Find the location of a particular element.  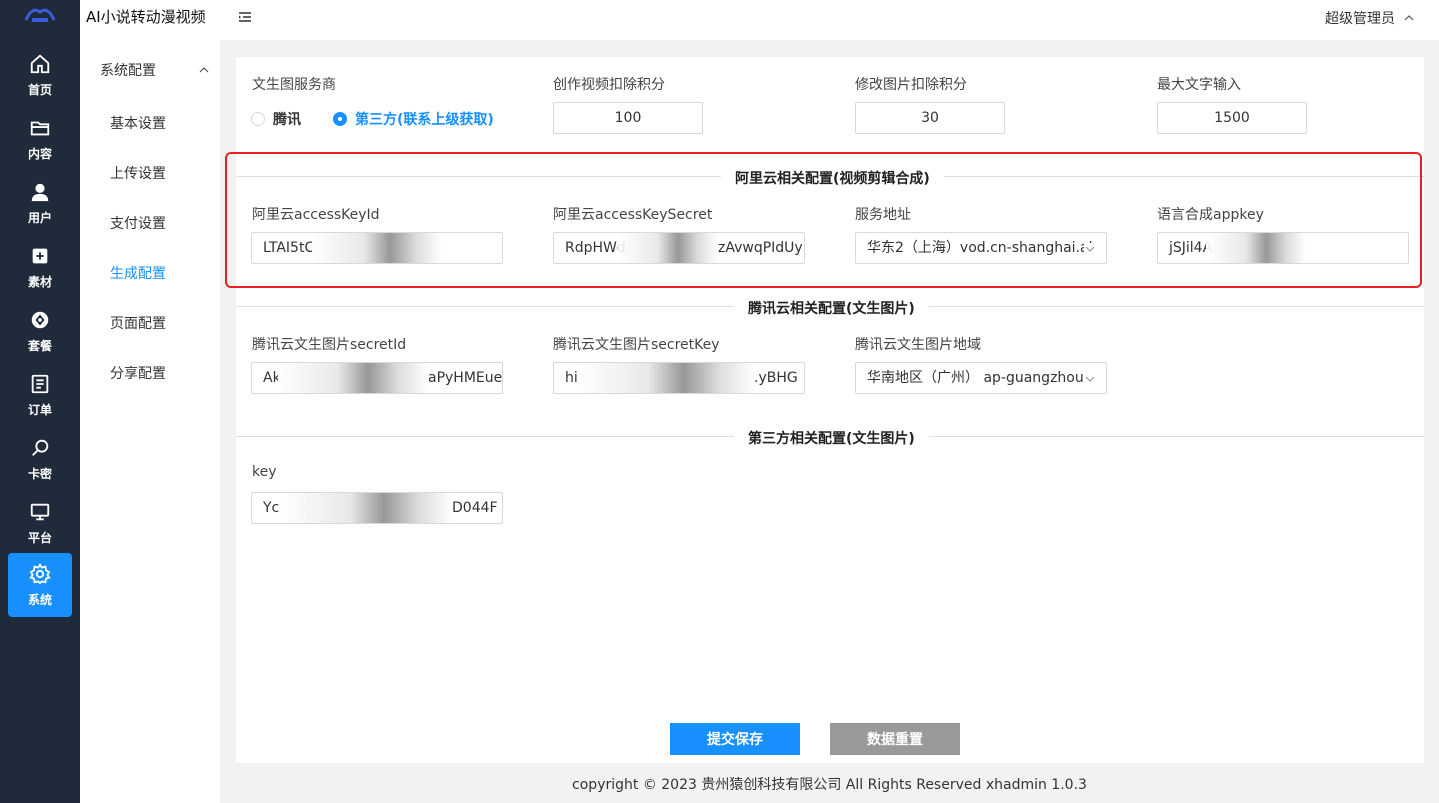

input-value-start: Yc is located at coordinates (271, 508).